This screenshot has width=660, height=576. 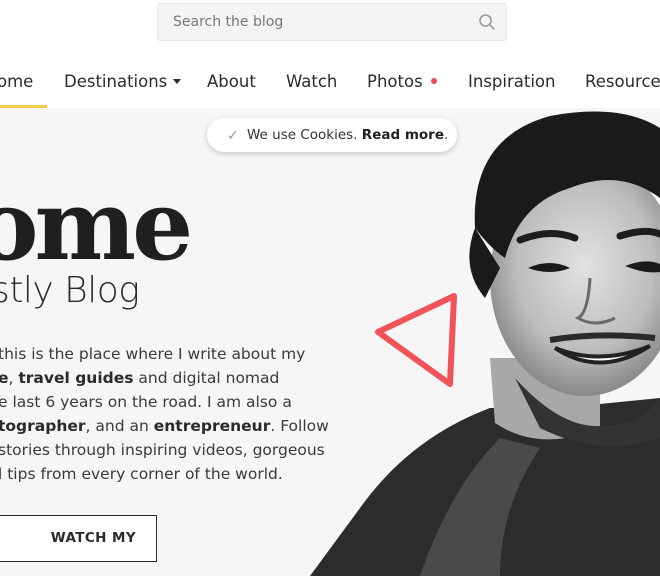 I want to click on nav-item-resources: Resources, so click(x=622, y=81).